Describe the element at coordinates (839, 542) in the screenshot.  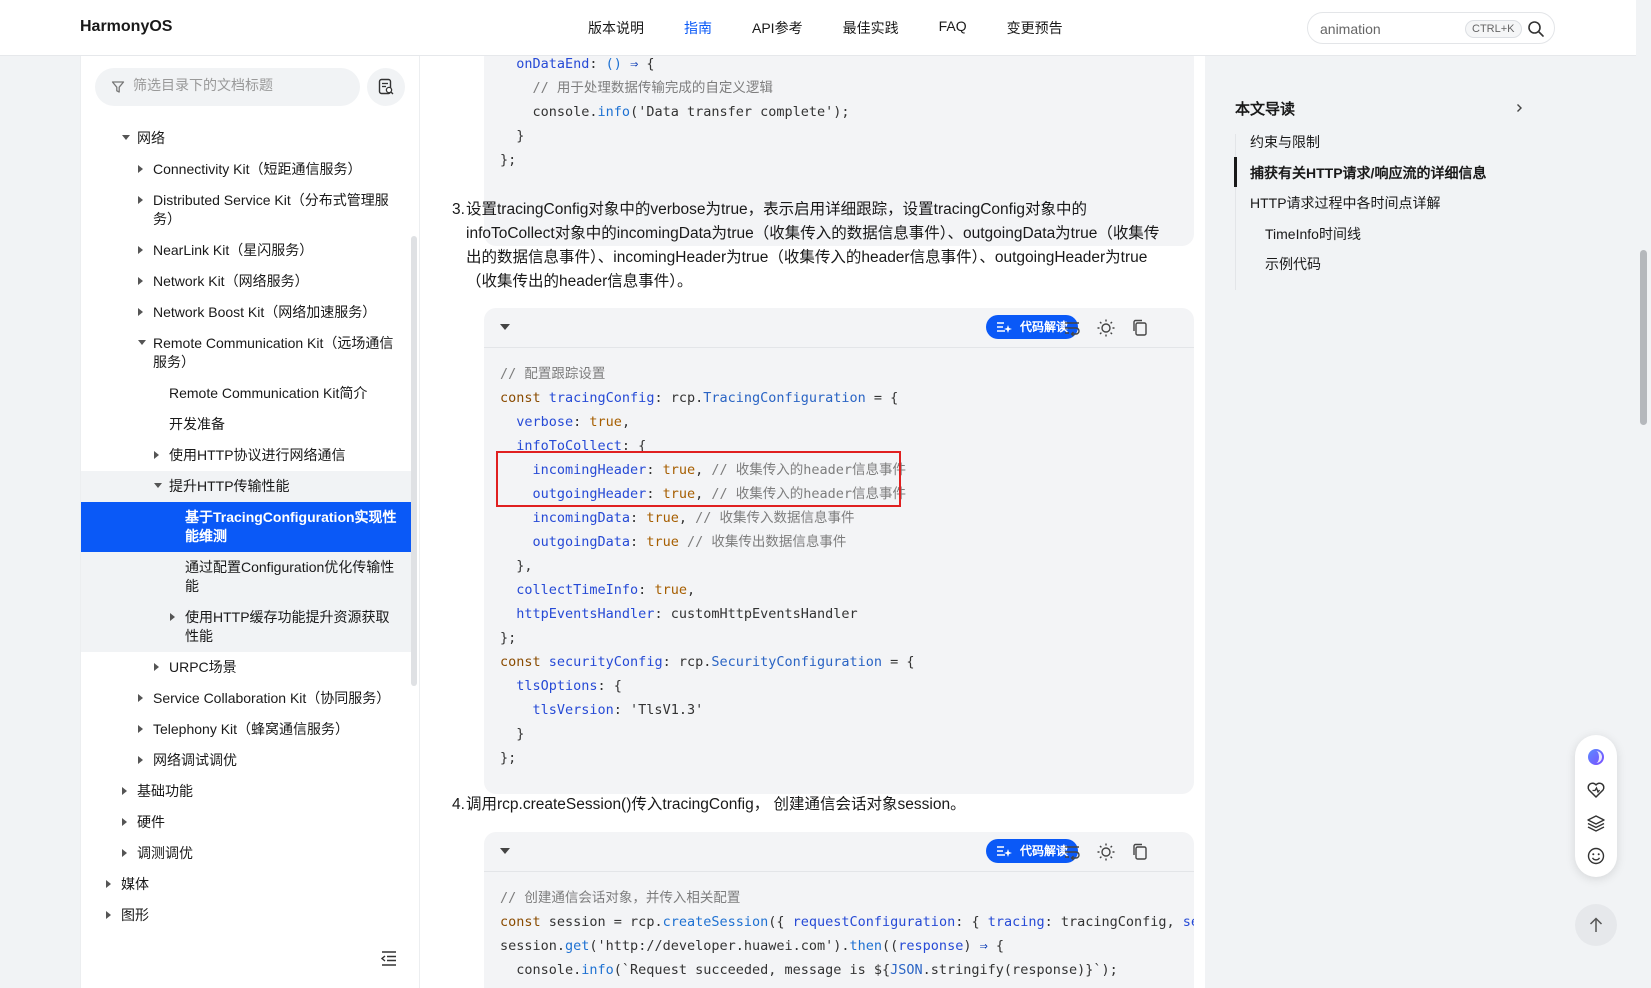
I see `code-line: outgoingData: true // 收集传出数据信息事件` at that location.